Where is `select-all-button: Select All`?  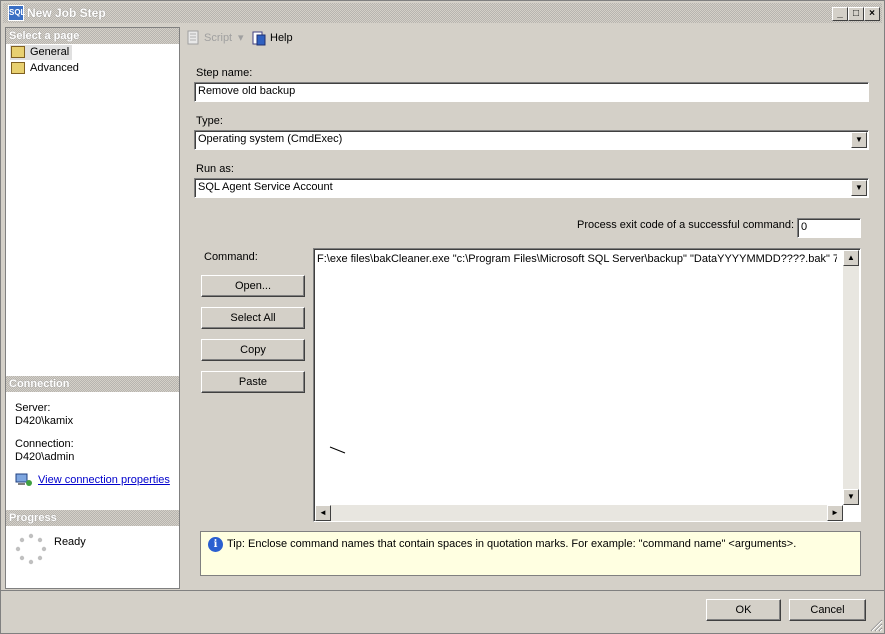
select-all-button: Select All is located at coordinates (253, 318).